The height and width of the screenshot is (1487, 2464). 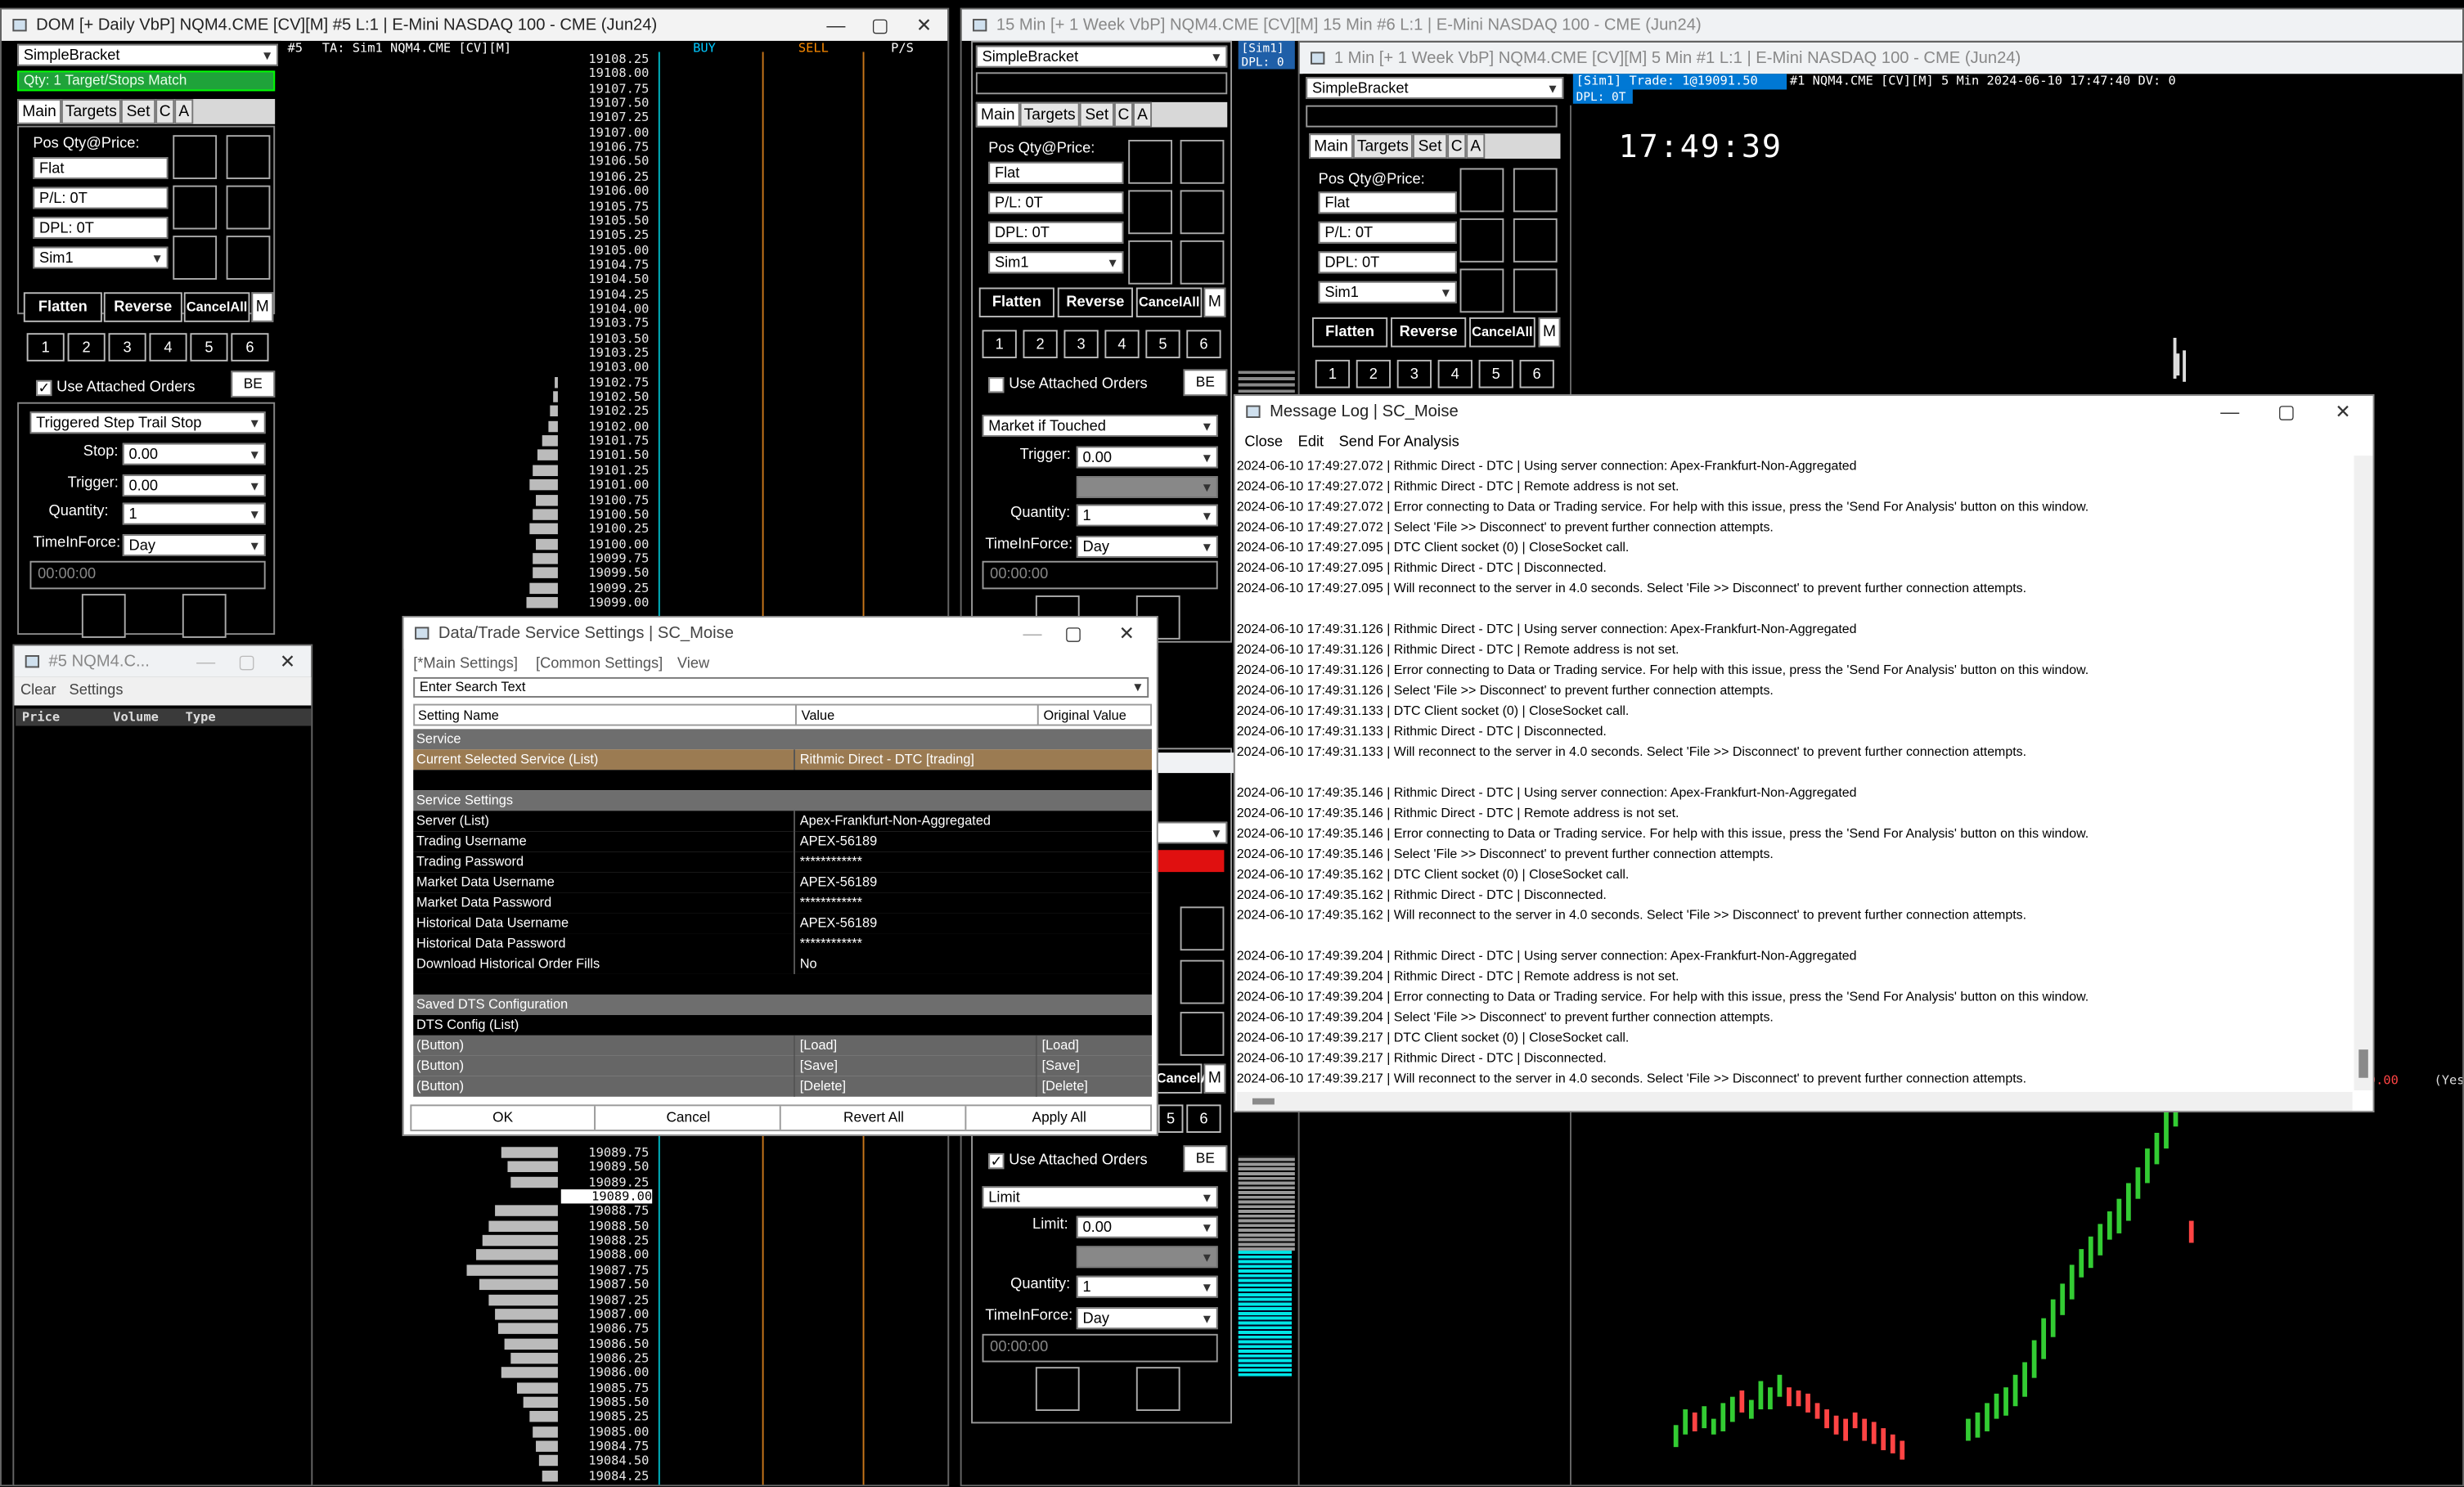 What do you see at coordinates (781, 687) in the screenshot?
I see `search-input: Enter Search Text` at bounding box center [781, 687].